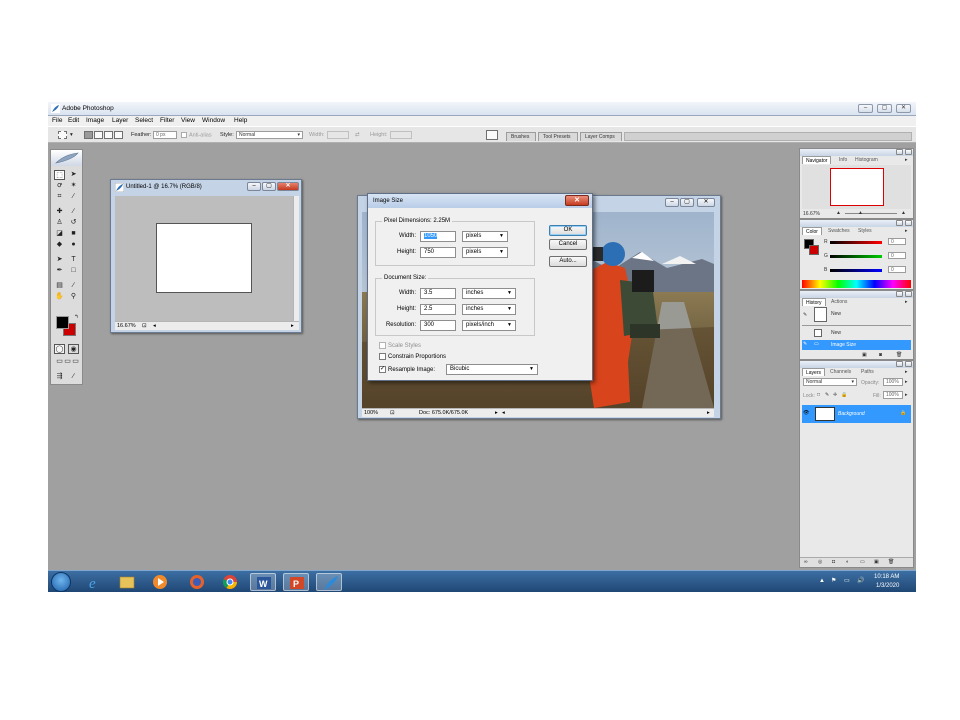 Image resolution: width=960 pixels, height=720 pixels. Describe the element at coordinates (865, 231) in the screenshot. I see `tab-styles: Styles` at that location.